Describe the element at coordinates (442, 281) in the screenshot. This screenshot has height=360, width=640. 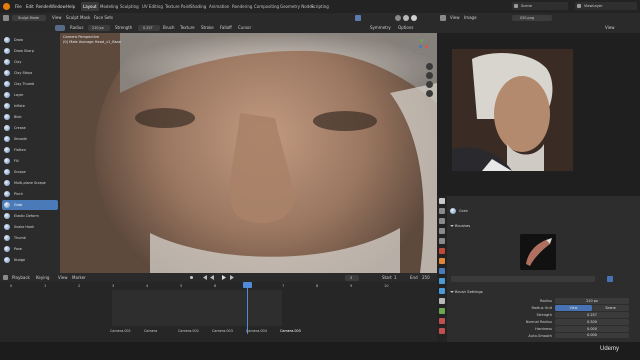
I see `particles-tab-icon` at that location.